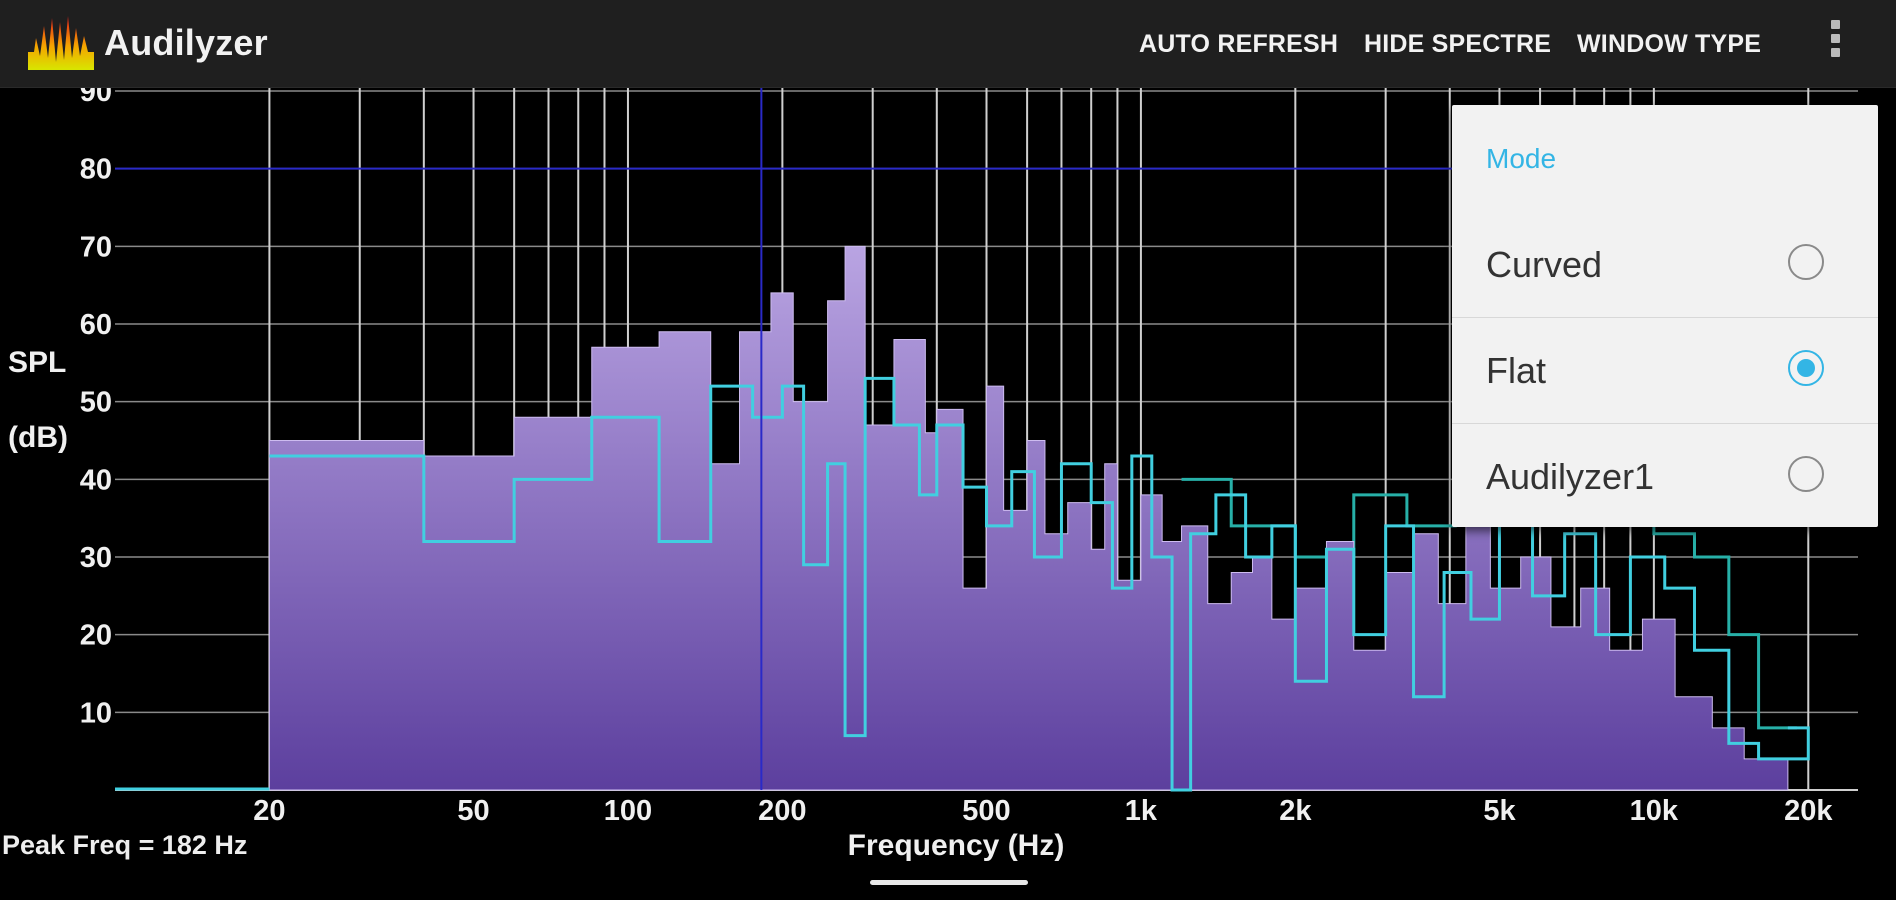  What do you see at coordinates (38, 437) in the screenshot?
I see `y-axis-title: (dB)` at bounding box center [38, 437].